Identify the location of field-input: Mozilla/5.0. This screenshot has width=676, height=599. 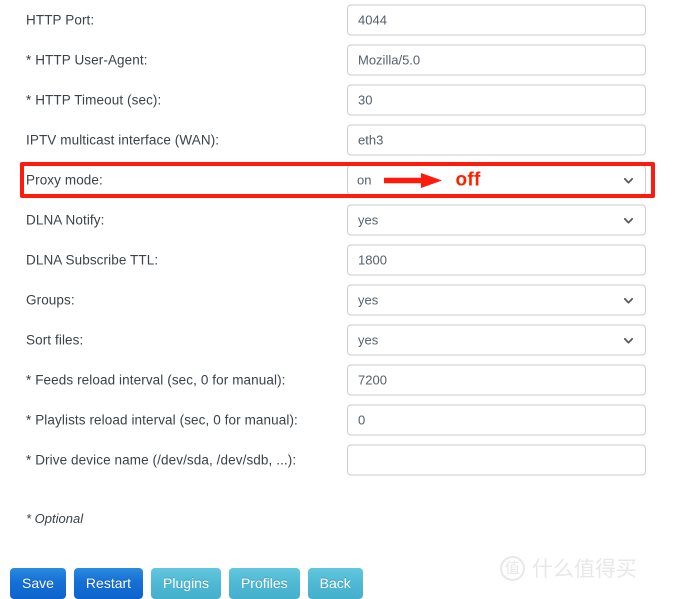
(496, 60).